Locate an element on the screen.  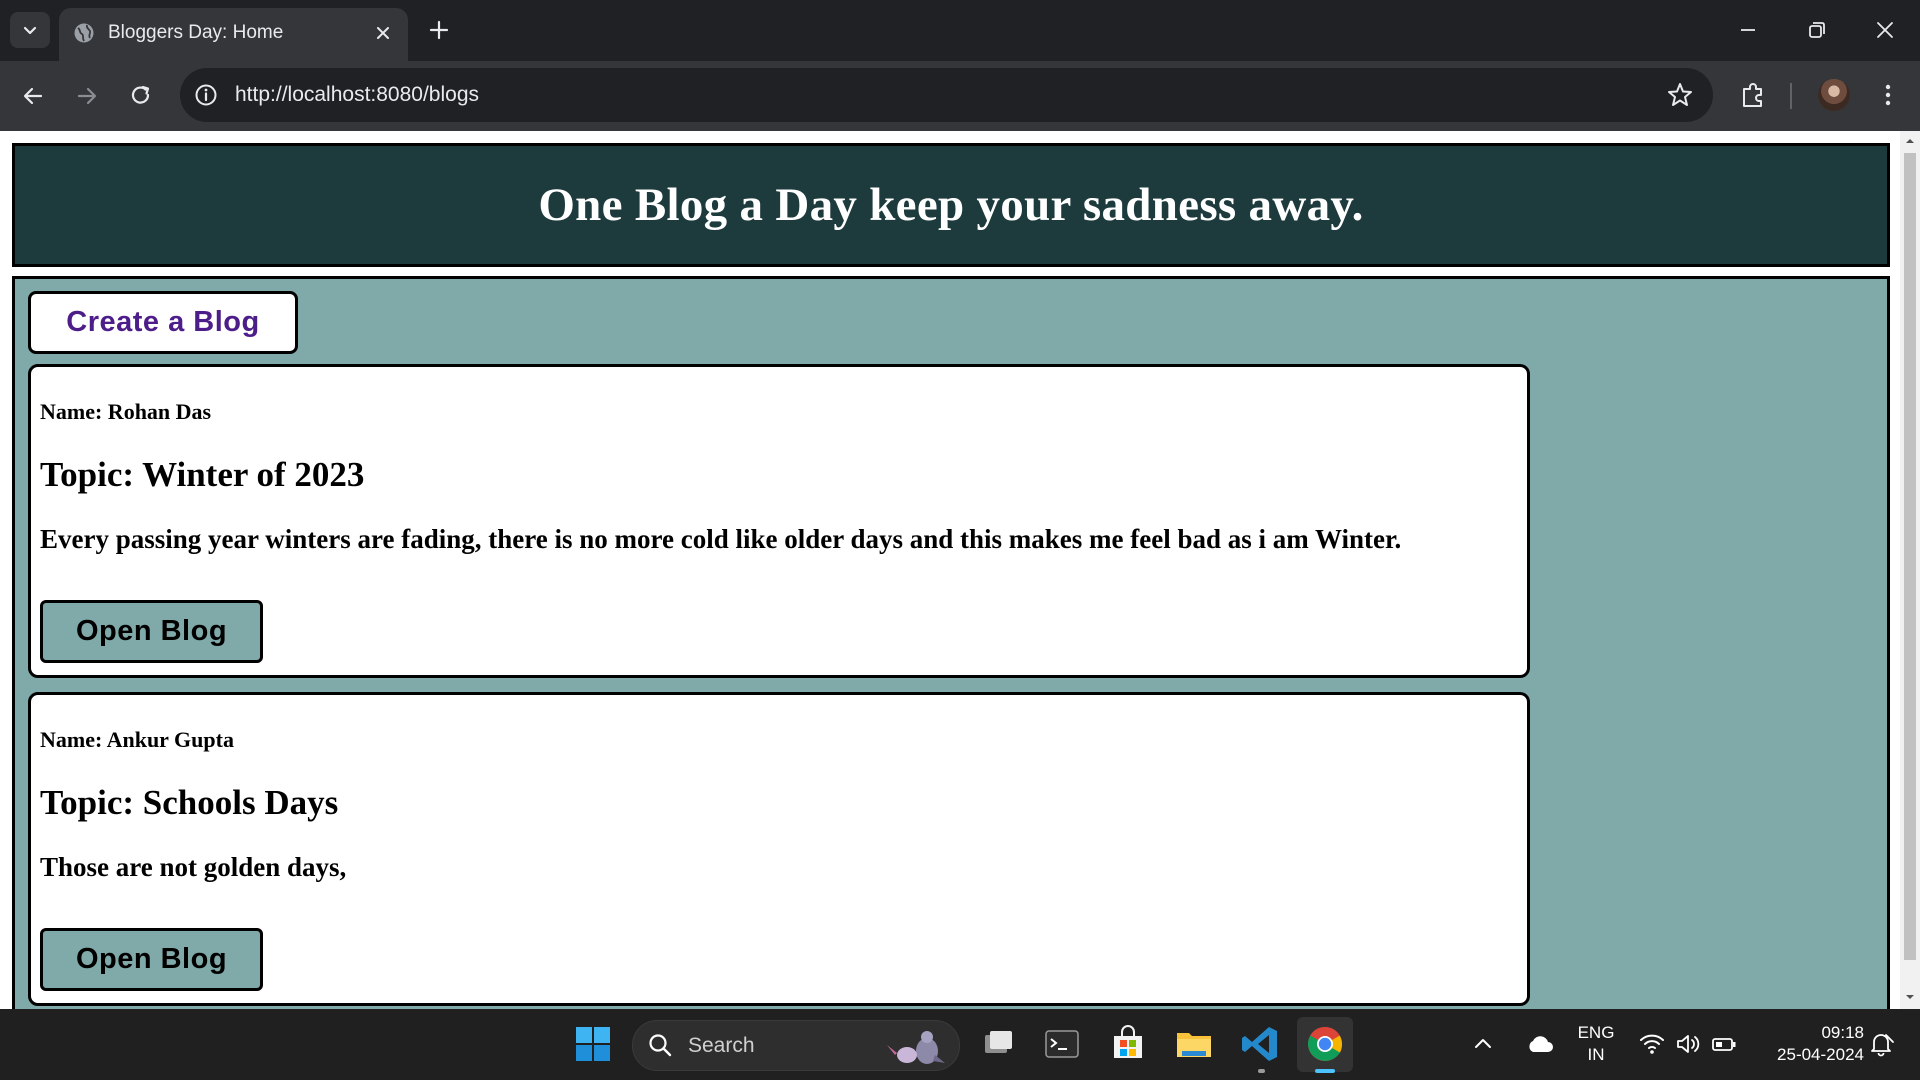
browser-tab-active: Bloggers Day: Home is located at coordinates (233, 34).